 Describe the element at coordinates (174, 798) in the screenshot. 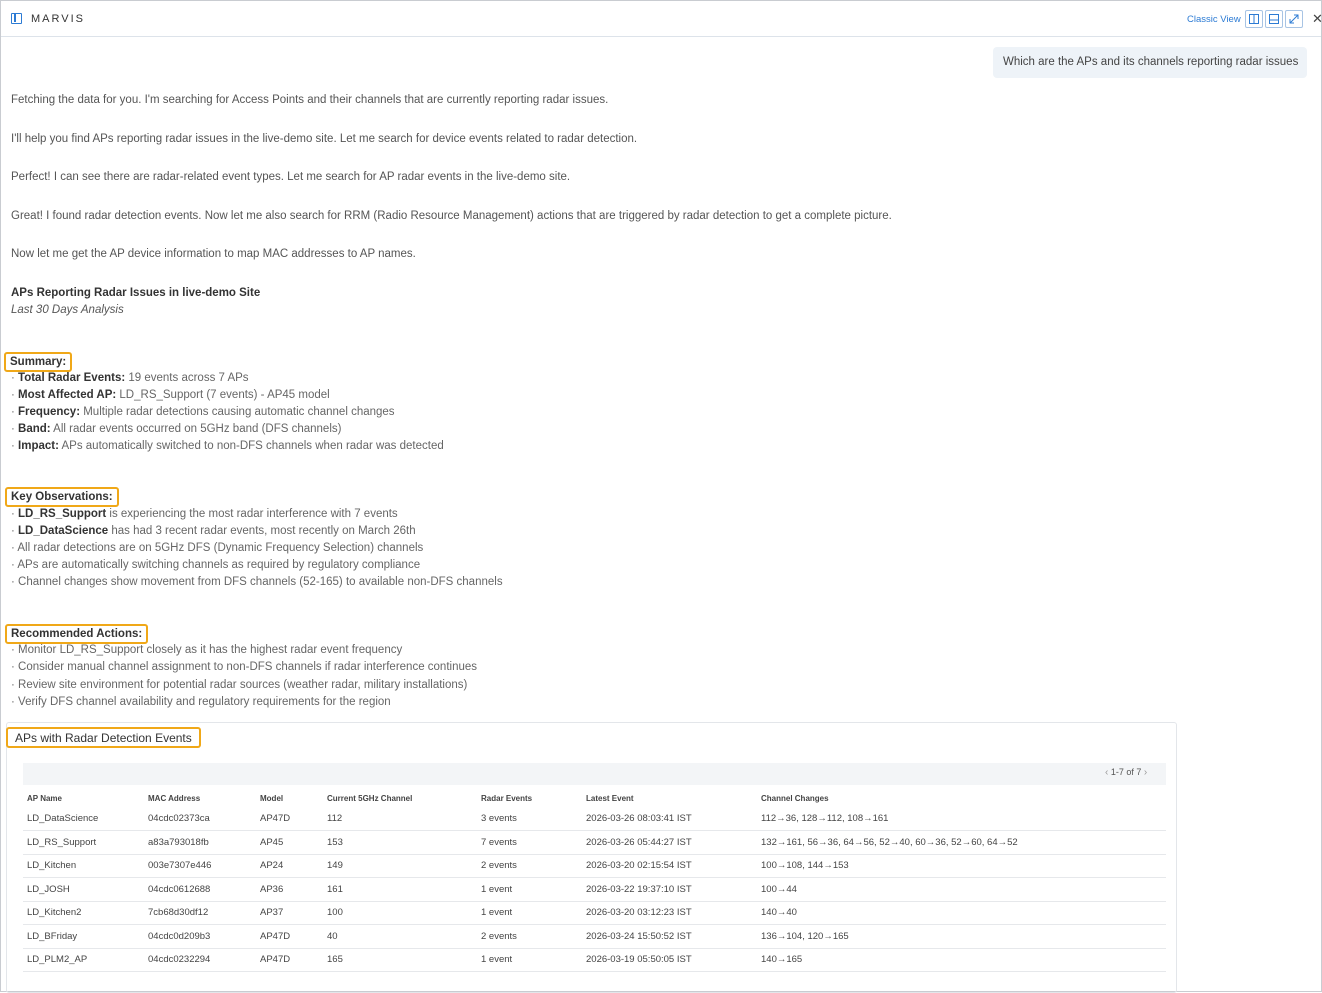

I see `column-header-mac: MAC Address` at that location.